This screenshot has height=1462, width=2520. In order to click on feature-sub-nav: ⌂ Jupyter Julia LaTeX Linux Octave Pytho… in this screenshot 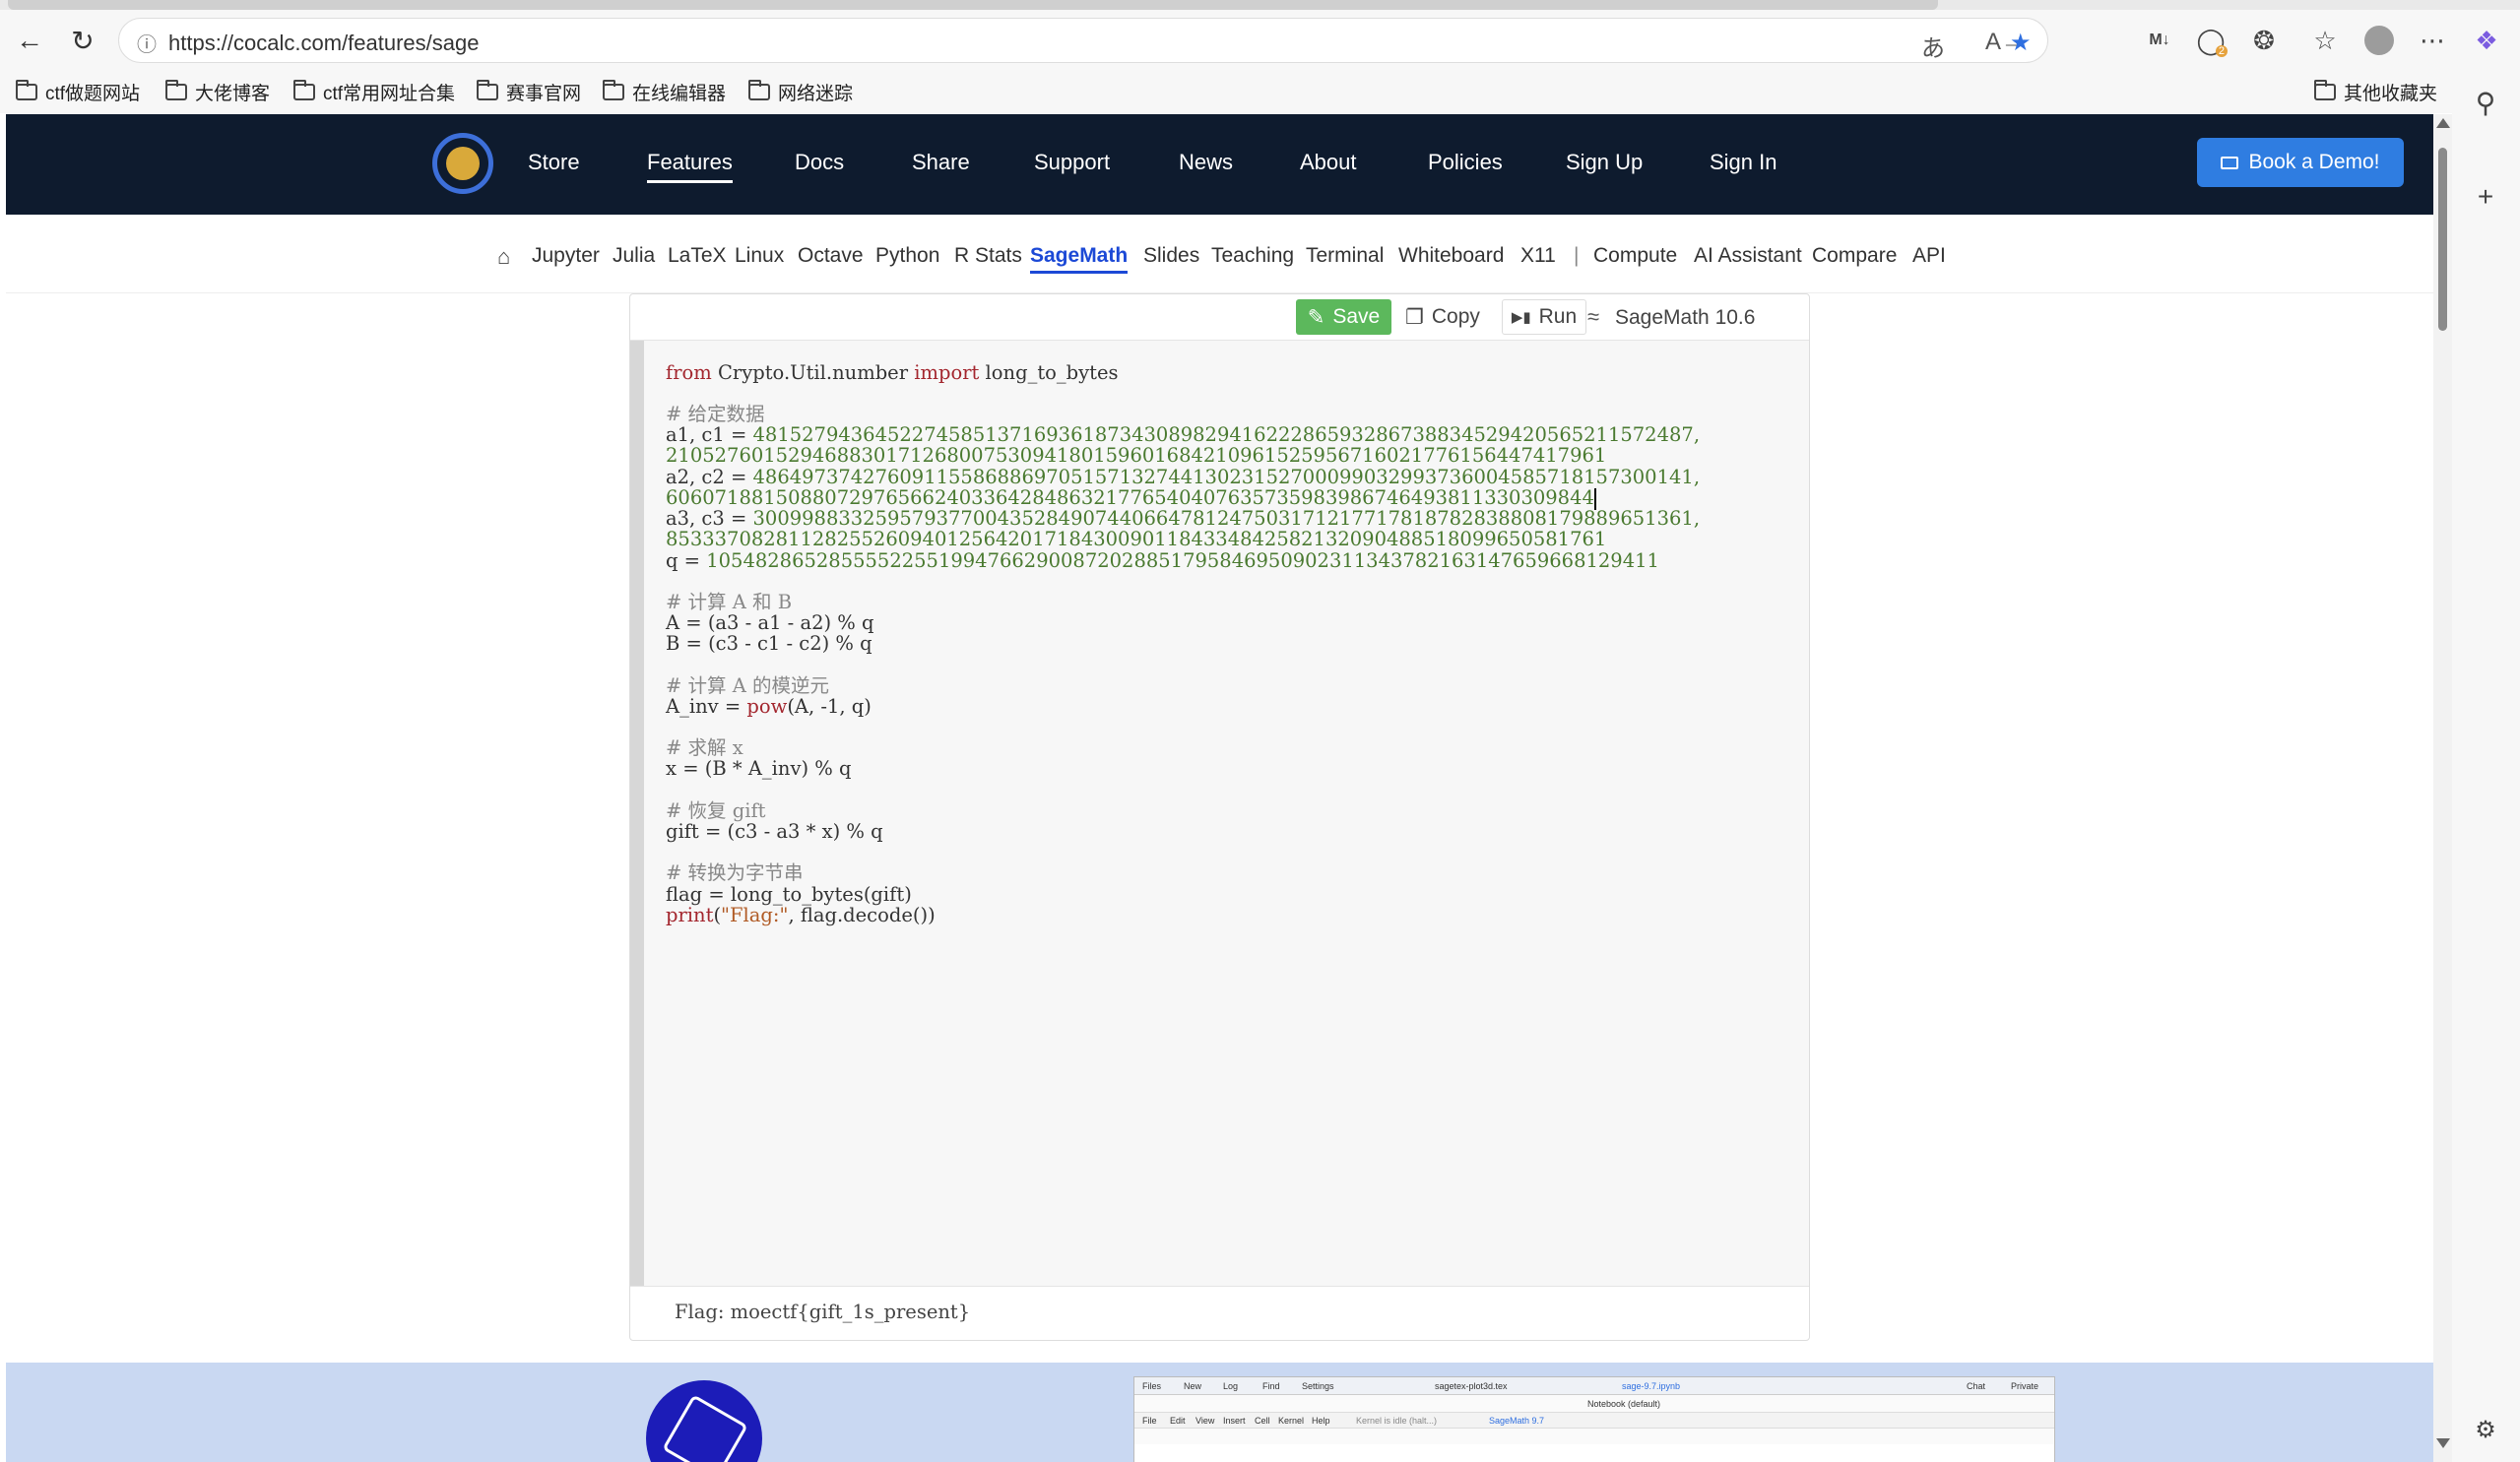, I will do `click(1219, 254)`.